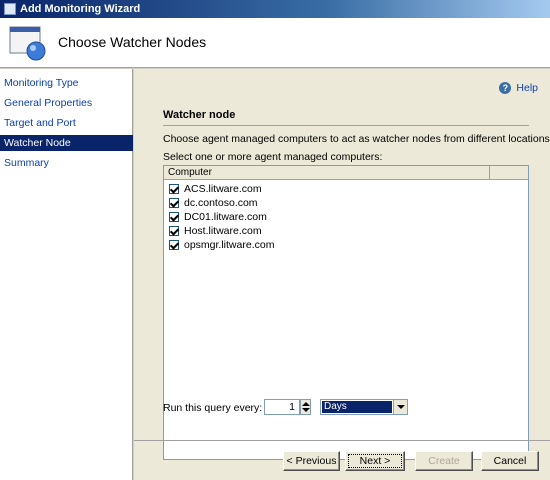 The height and width of the screenshot is (480, 550). I want to click on computer-name: opsmgr.litware.com, so click(229, 245).